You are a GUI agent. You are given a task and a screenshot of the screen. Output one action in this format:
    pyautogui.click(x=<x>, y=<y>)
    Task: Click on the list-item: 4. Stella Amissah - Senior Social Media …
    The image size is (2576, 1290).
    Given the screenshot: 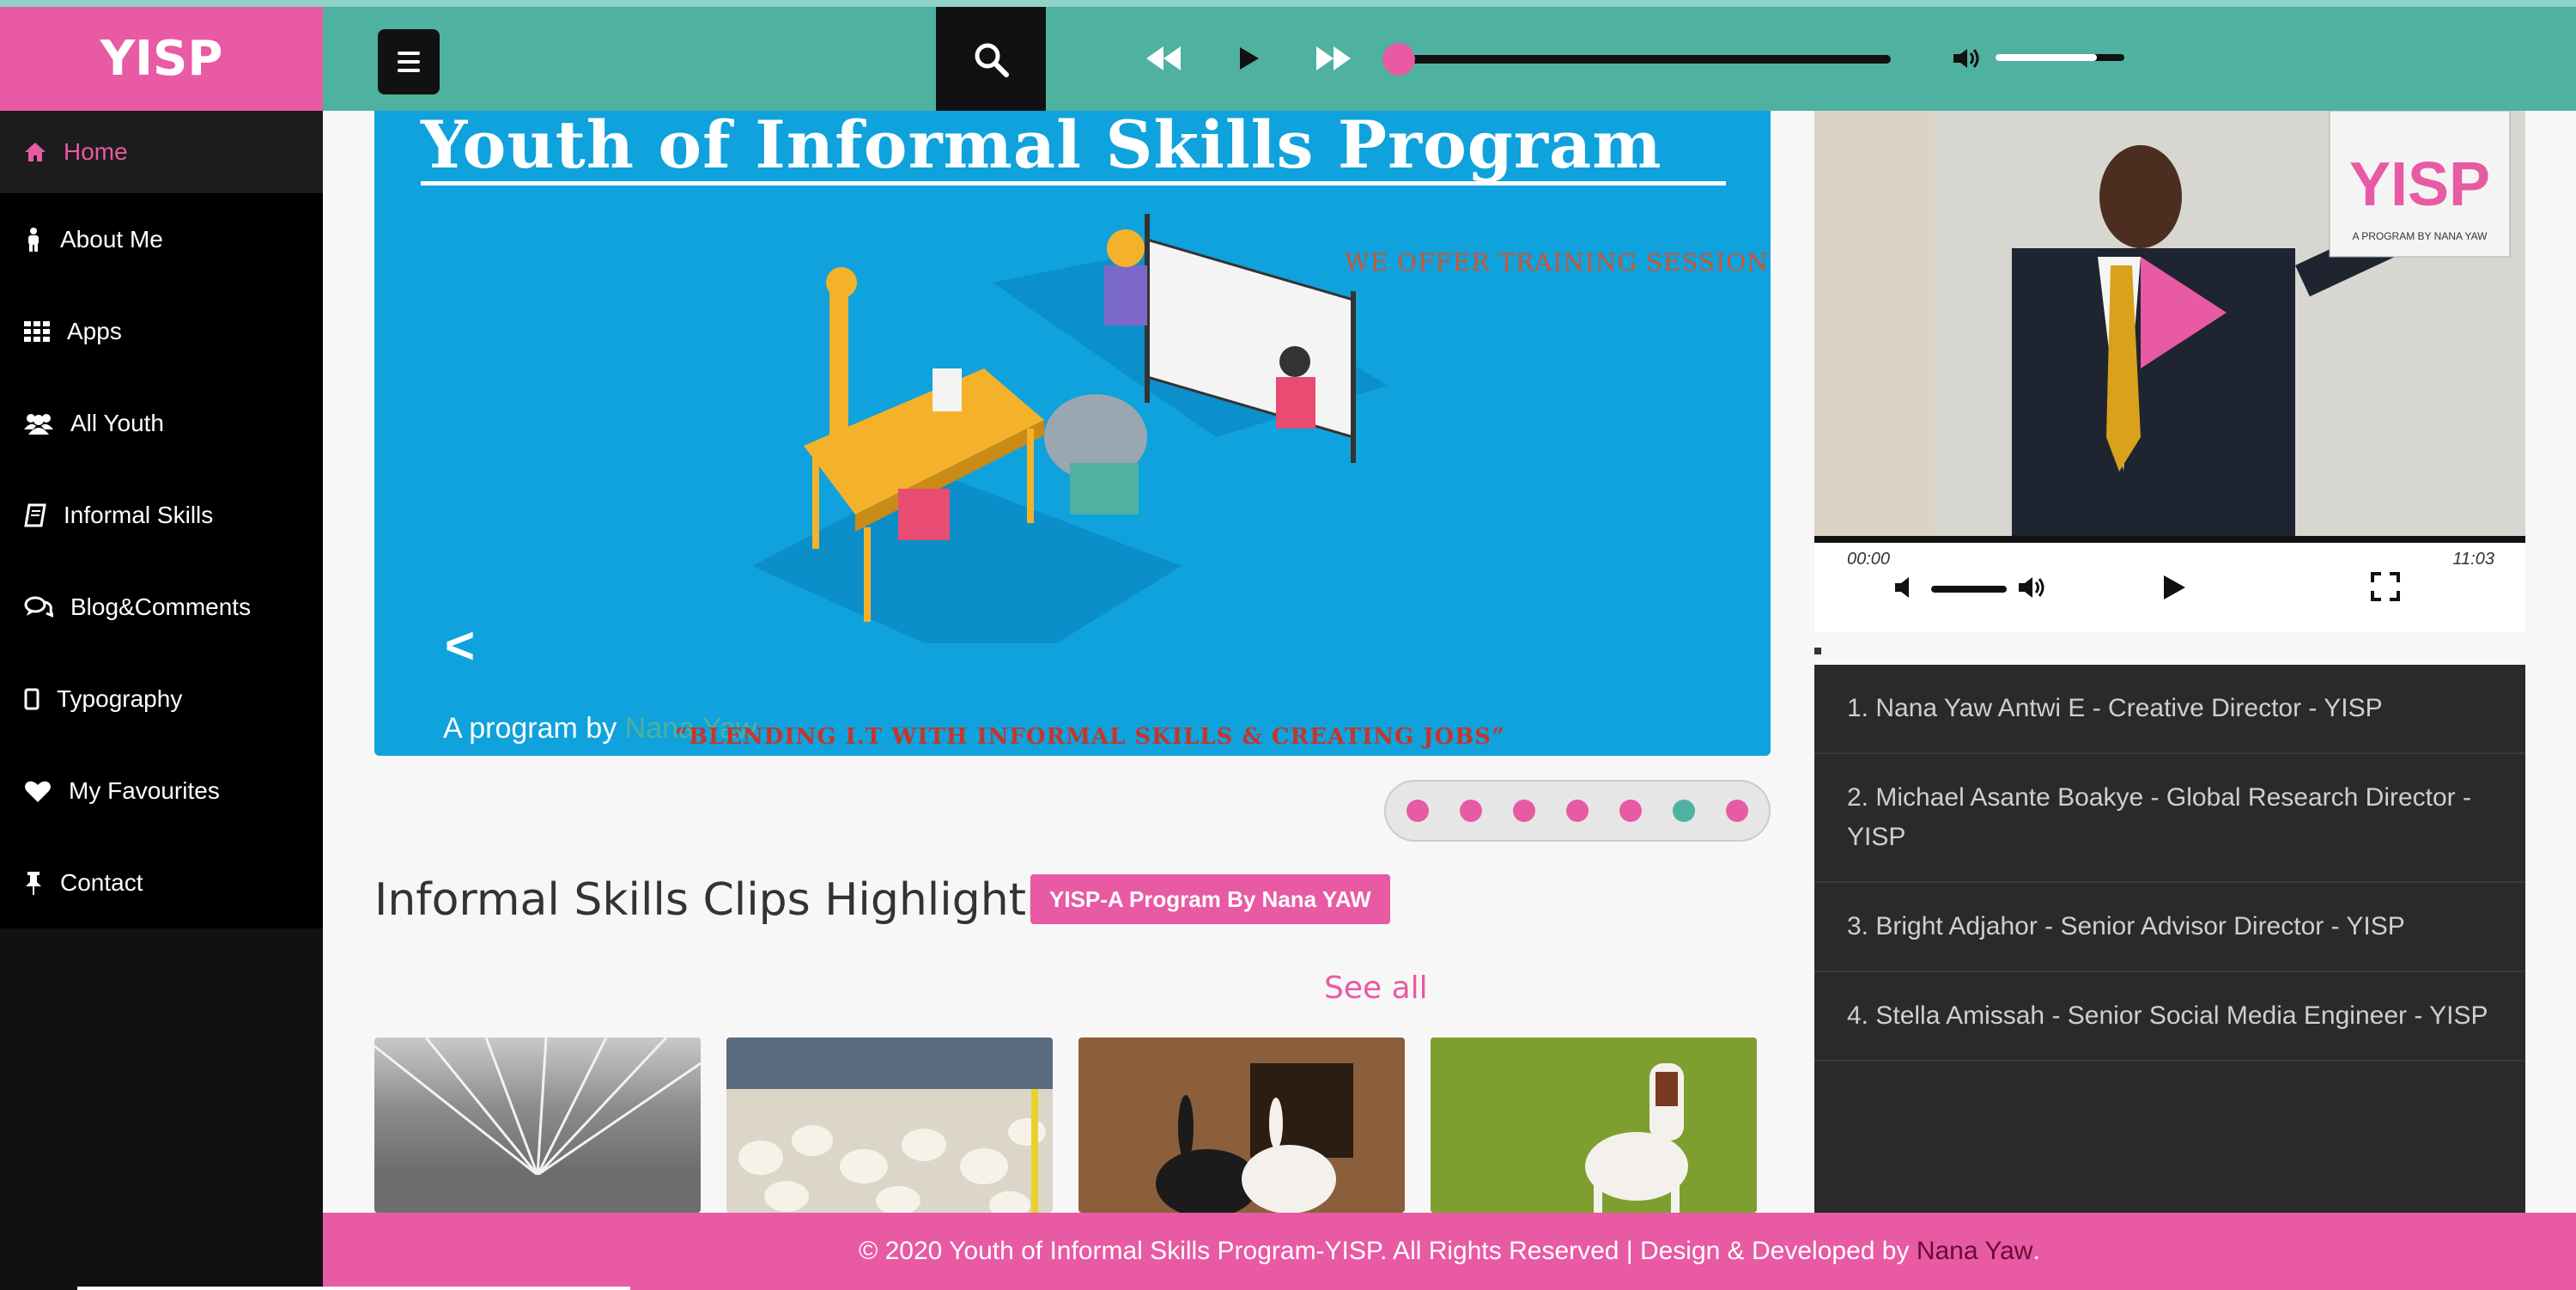 What is the action you would take?
    pyautogui.click(x=2170, y=1017)
    